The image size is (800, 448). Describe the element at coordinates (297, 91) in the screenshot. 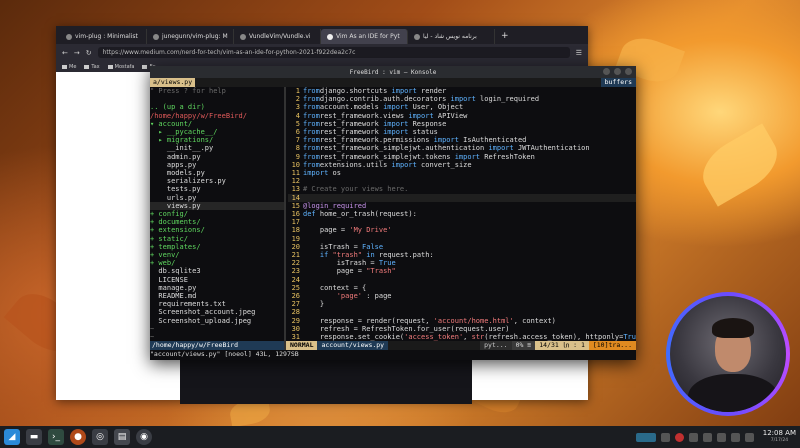

I see `line-number: 1` at that location.